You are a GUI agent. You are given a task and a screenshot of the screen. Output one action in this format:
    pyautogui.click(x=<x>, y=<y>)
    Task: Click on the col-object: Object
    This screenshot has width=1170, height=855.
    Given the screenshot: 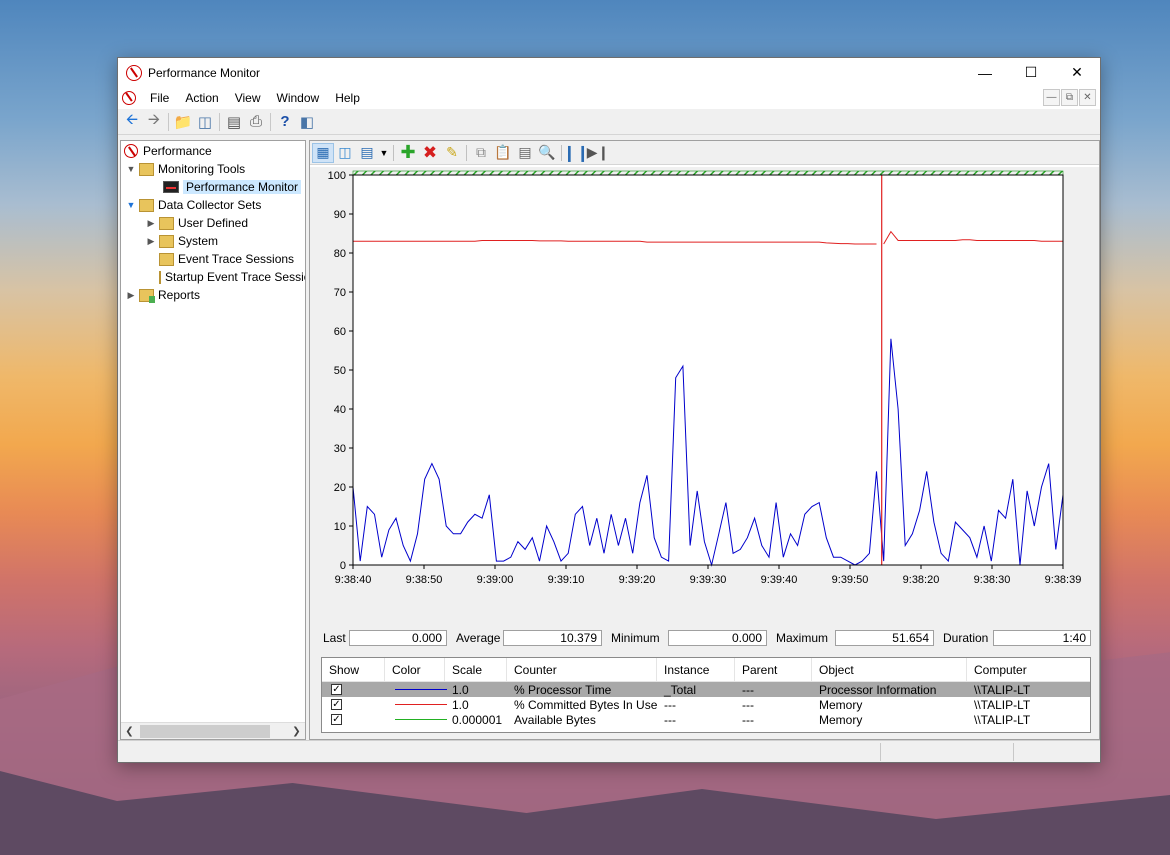 What is the action you would take?
    pyautogui.click(x=889, y=670)
    